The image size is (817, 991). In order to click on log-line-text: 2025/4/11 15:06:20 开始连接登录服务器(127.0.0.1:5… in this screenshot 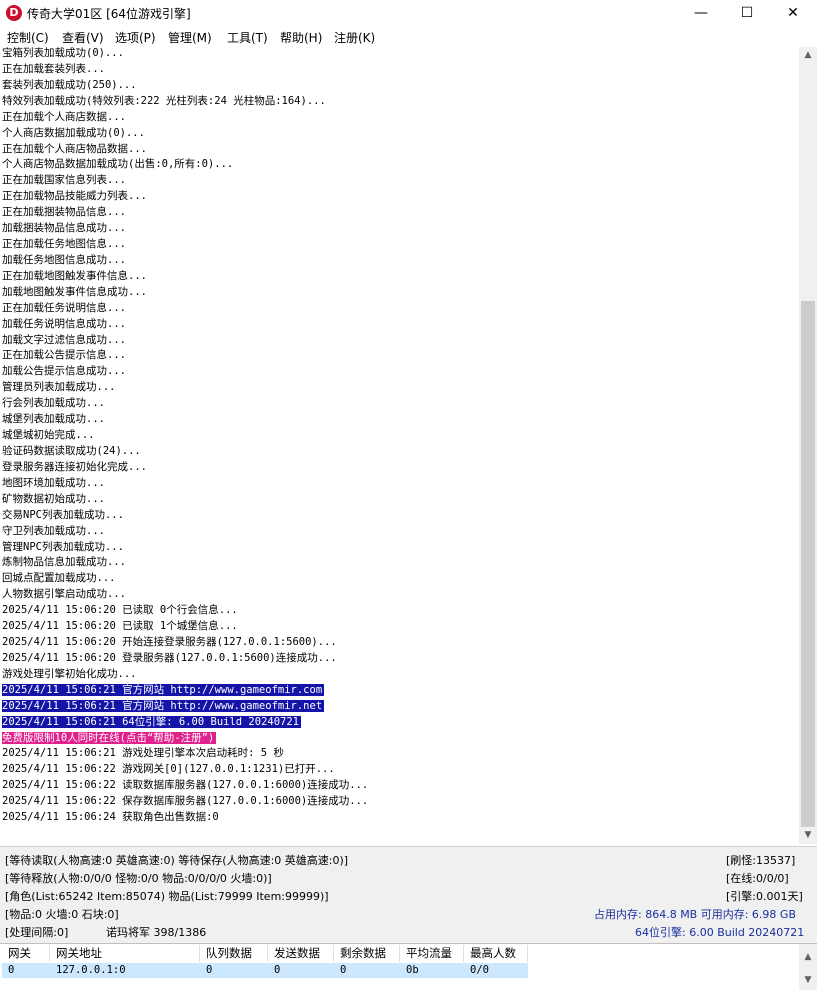, I will do `click(169, 642)`.